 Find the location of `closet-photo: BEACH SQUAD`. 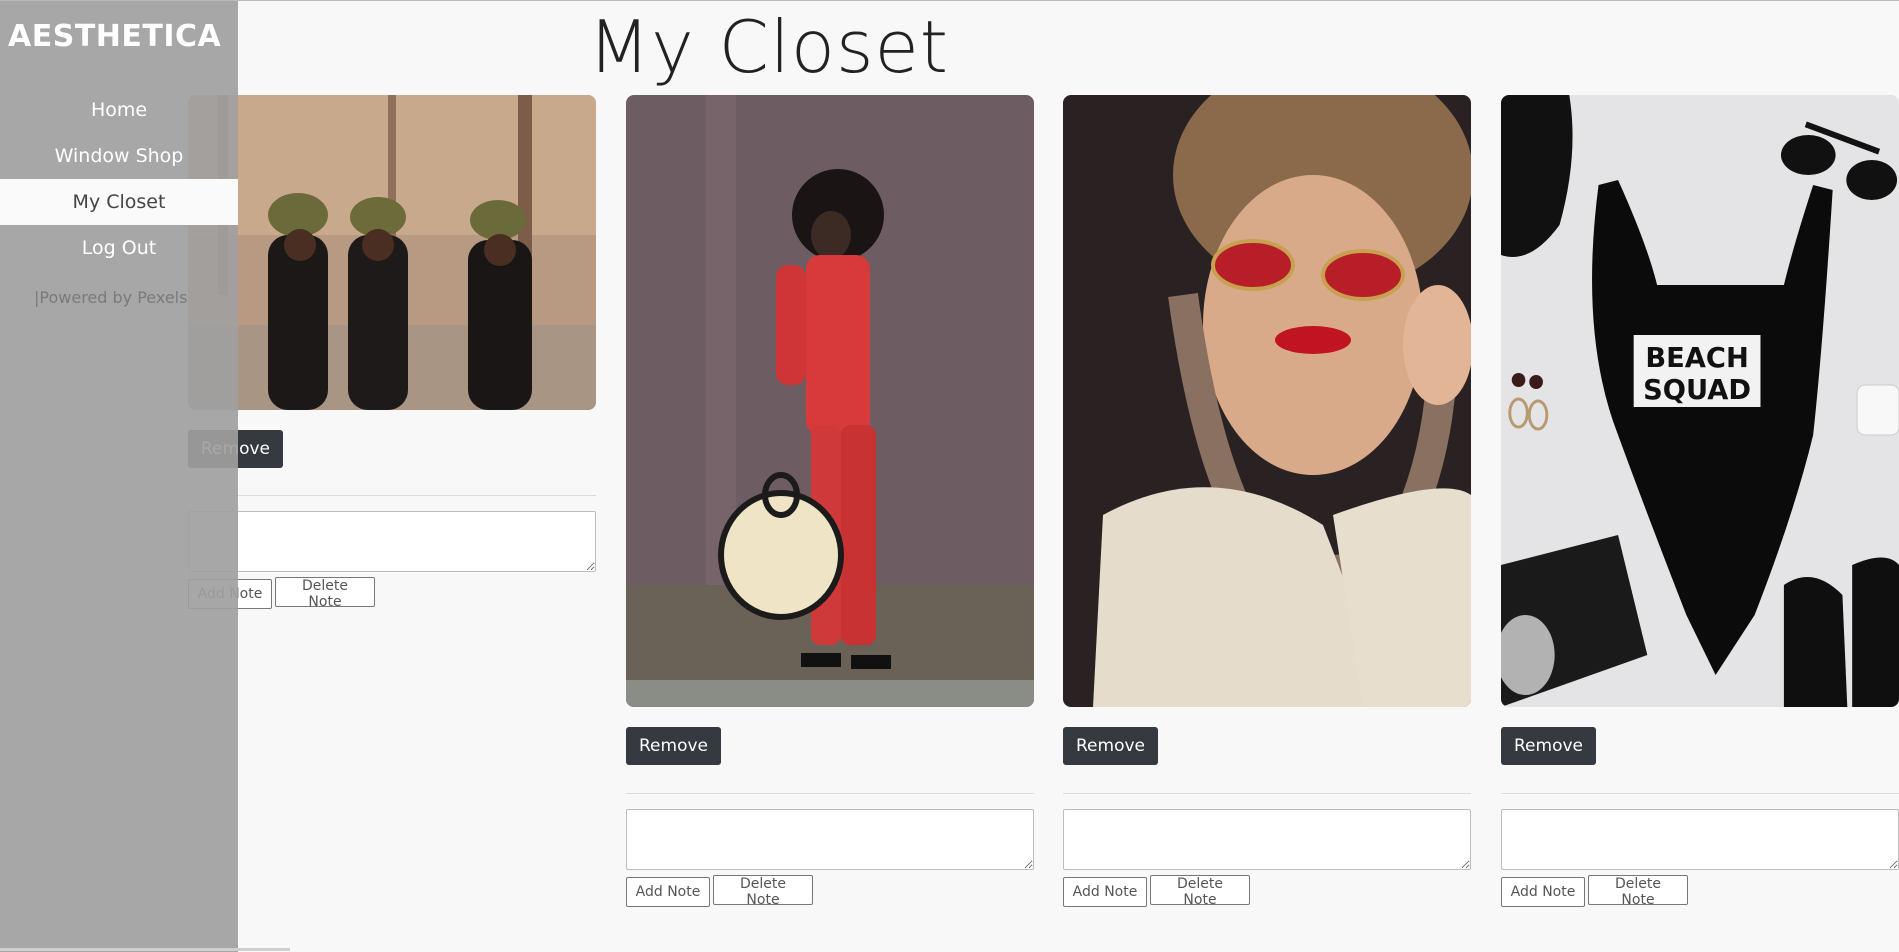

closet-photo: BEACH SQUAD is located at coordinates (1700, 401).